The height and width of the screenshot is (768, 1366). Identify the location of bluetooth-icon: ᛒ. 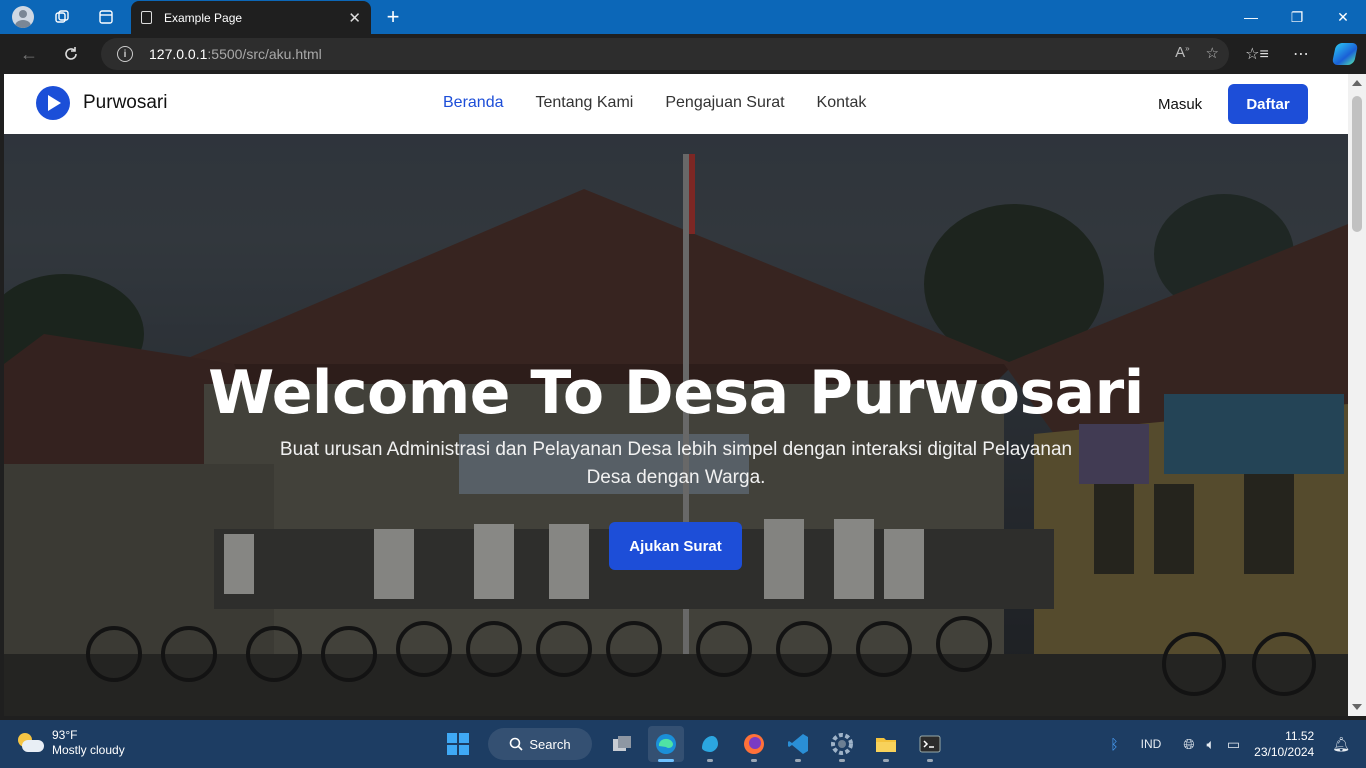
(1114, 744).